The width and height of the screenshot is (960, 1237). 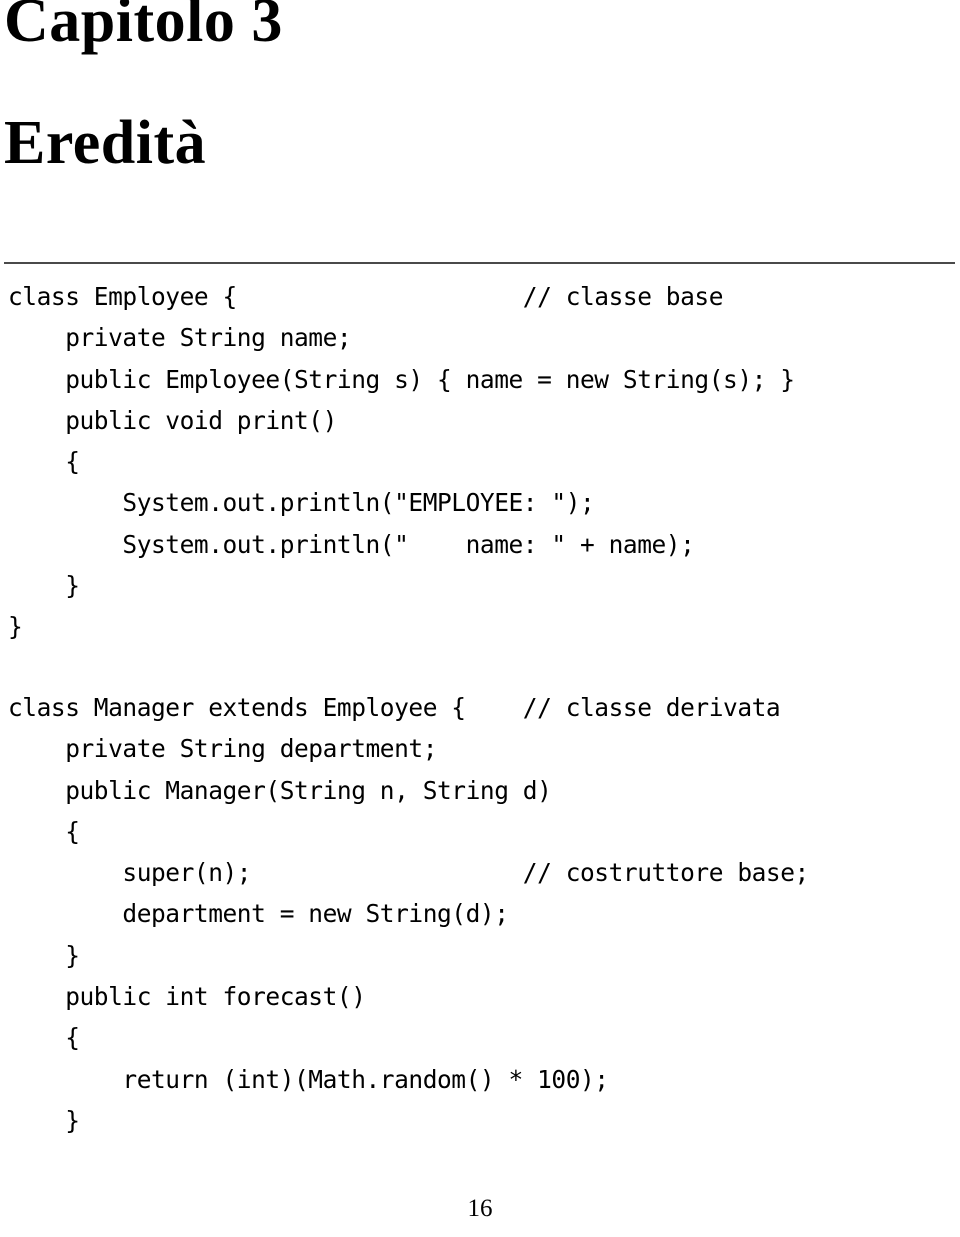 What do you see at coordinates (480, 1208) in the screenshot?
I see `page-number: 16` at bounding box center [480, 1208].